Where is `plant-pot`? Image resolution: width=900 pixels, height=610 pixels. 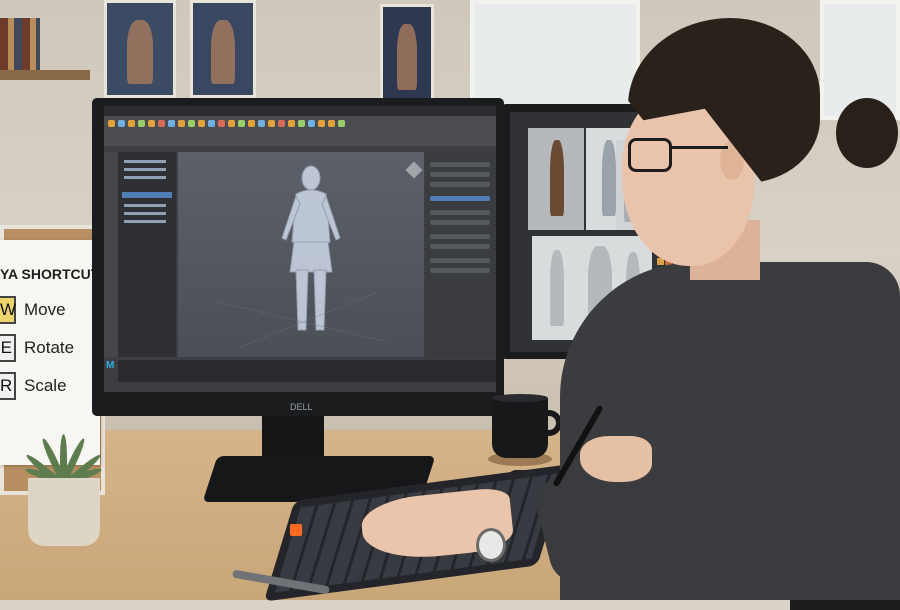 plant-pot is located at coordinates (64, 512).